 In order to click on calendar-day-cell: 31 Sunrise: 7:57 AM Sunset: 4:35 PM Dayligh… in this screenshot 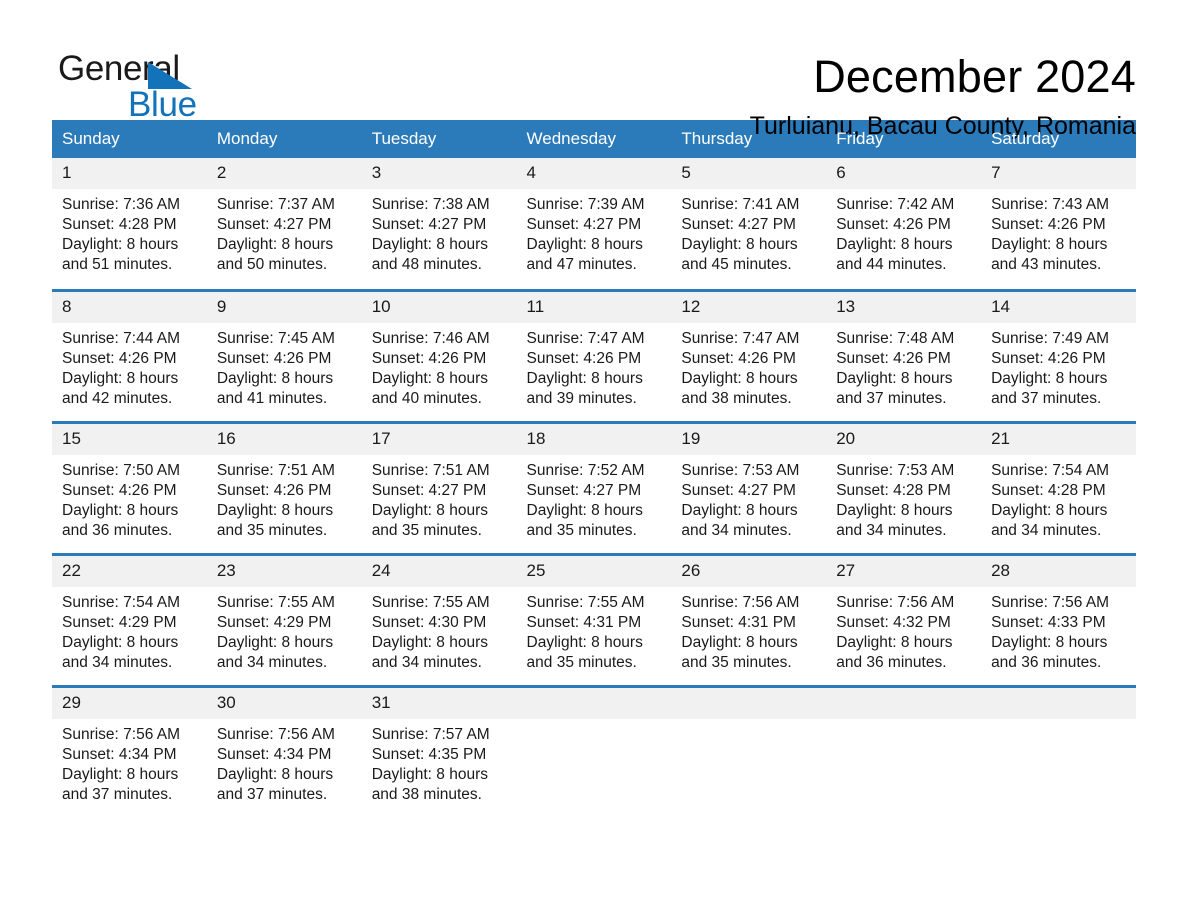, I will do `click(439, 751)`.